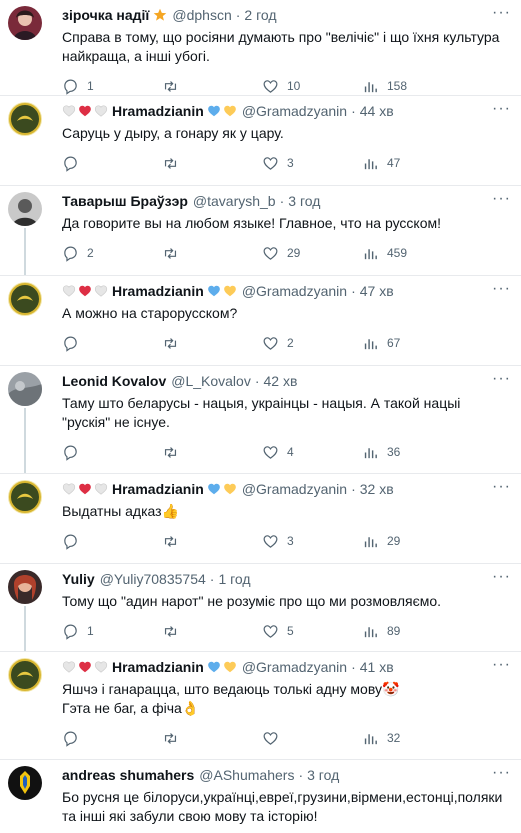 The width and height of the screenshot is (521, 833). I want to click on views-count: 67, so click(394, 343).